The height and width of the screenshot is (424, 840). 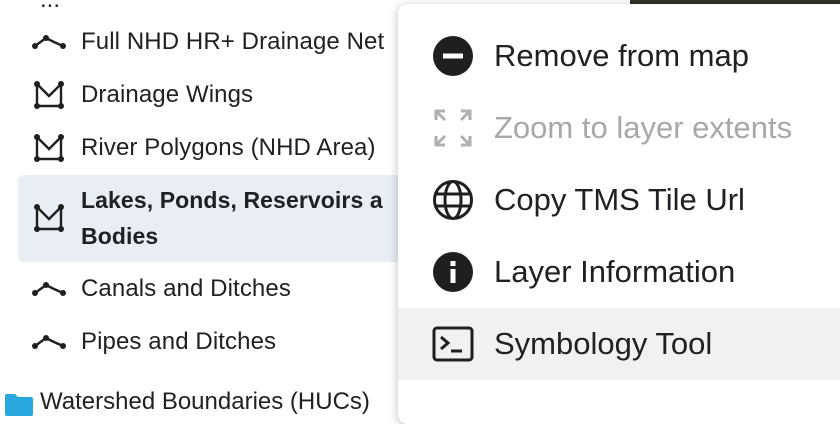 What do you see at coordinates (233, 41) in the screenshot?
I see `layer-item-label: Full NHD HR+ Drainage Net` at bounding box center [233, 41].